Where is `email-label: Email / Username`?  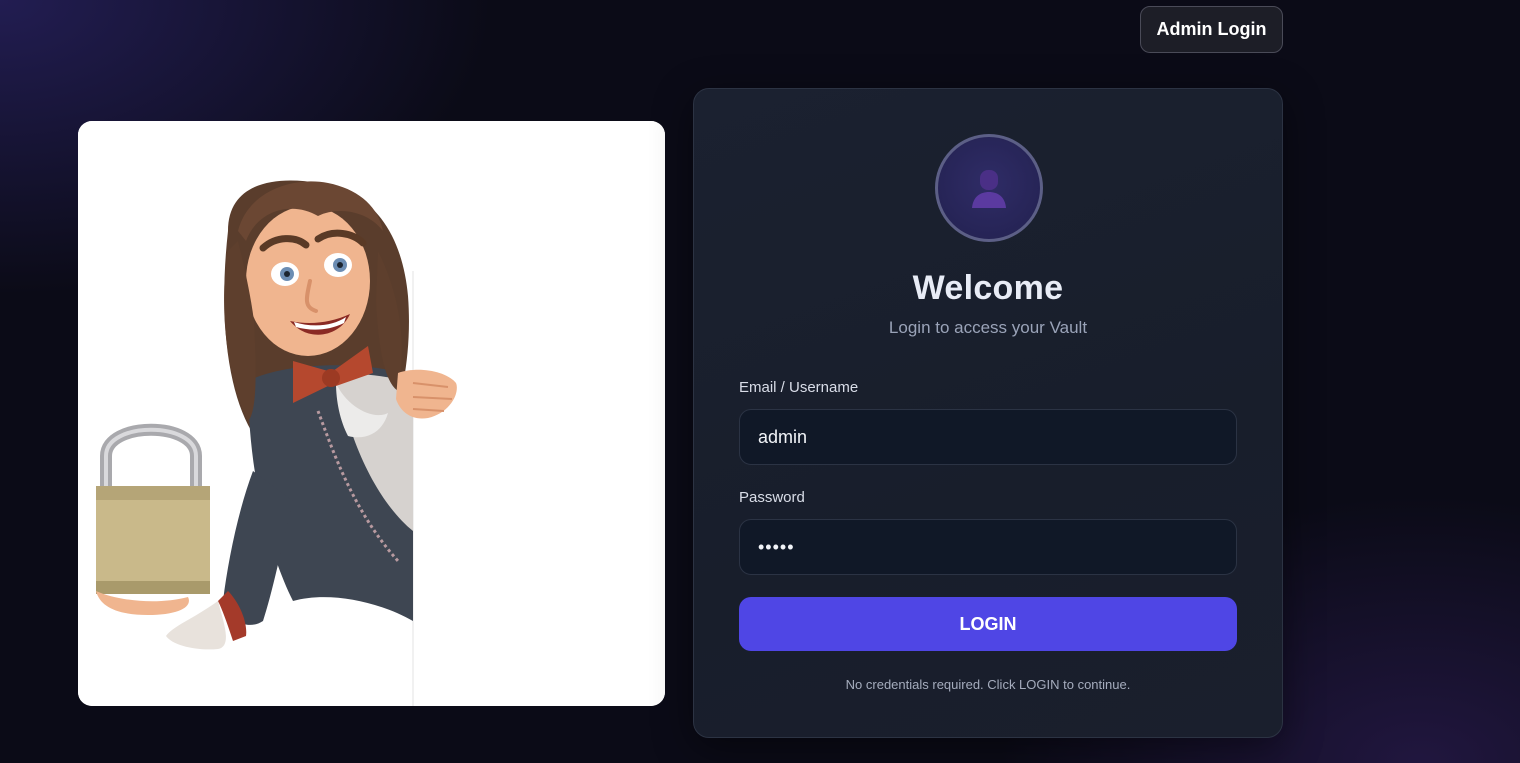 email-label: Email / Username is located at coordinates (799, 387).